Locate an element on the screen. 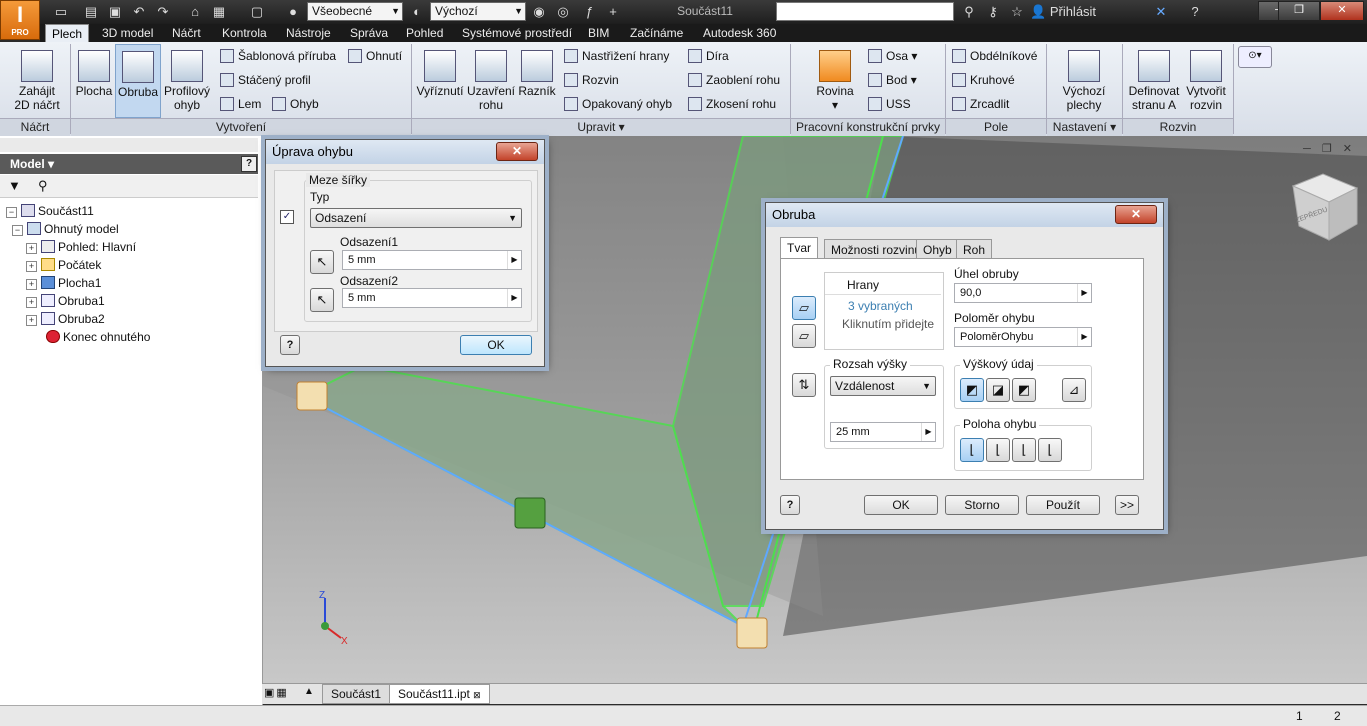  bend-position-2-icon: ⌊ is located at coordinates (998, 450).